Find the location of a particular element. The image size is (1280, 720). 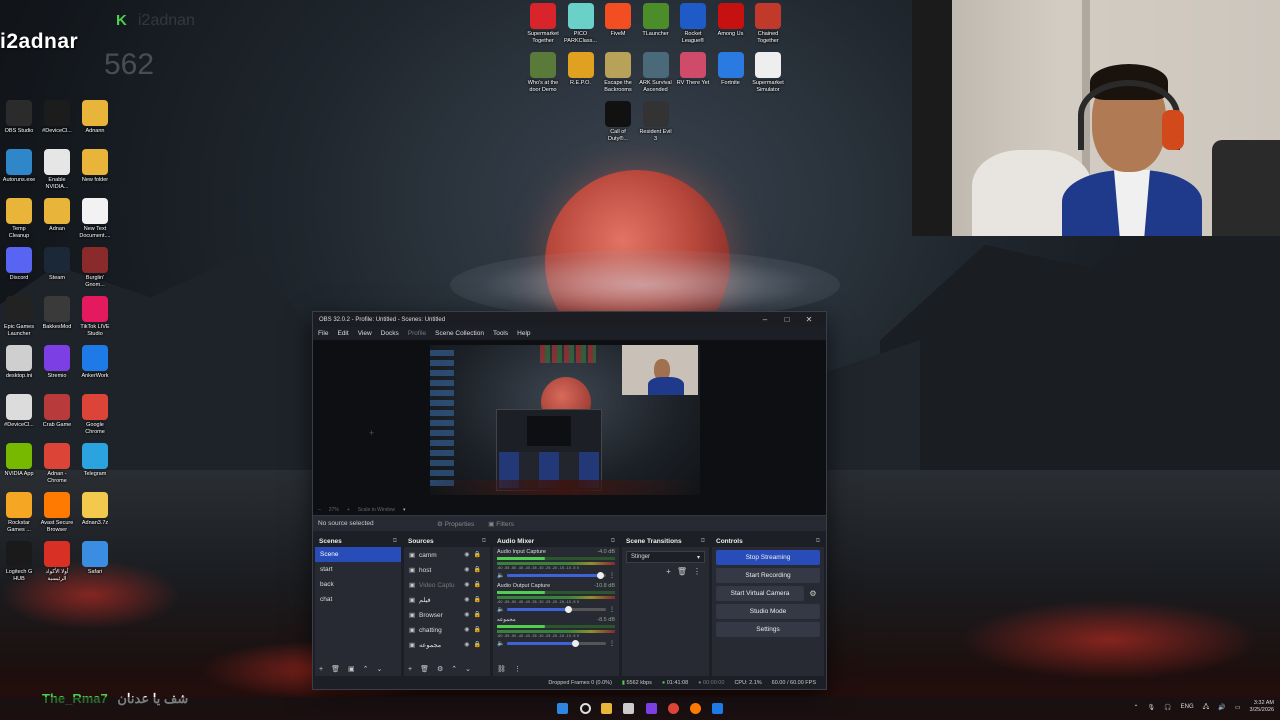

close-icon: ✕ is located at coordinates (809, 319).